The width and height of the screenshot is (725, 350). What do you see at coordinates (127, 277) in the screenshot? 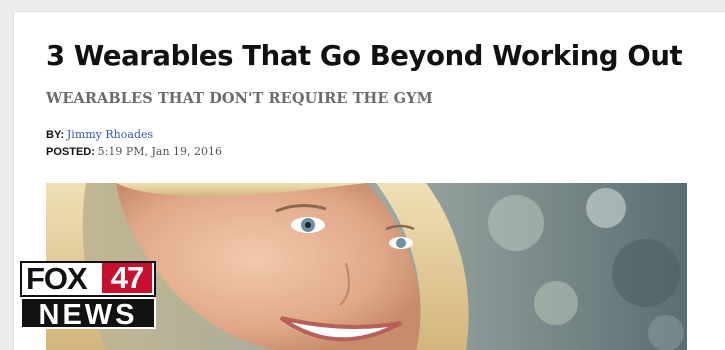
I see `logo-channel-number: 47` at bounding box center [127, 277].